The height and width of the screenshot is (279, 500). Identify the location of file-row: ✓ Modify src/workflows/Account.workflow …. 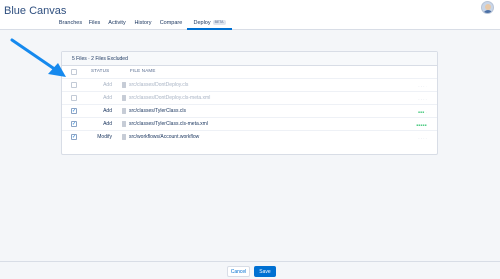
(249, 136).